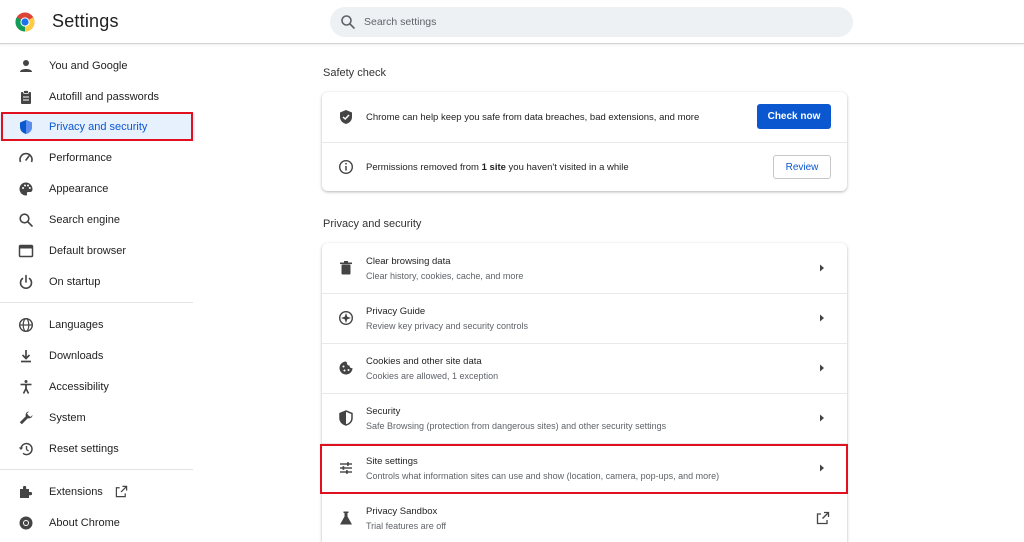 This screenshot has height=542, width=1024. What do you see at coordinates (432, 376) in the screenshot?
I see `row-subtitle: Cookies are allowed, 1 exception` at bounding box center [432, 376].